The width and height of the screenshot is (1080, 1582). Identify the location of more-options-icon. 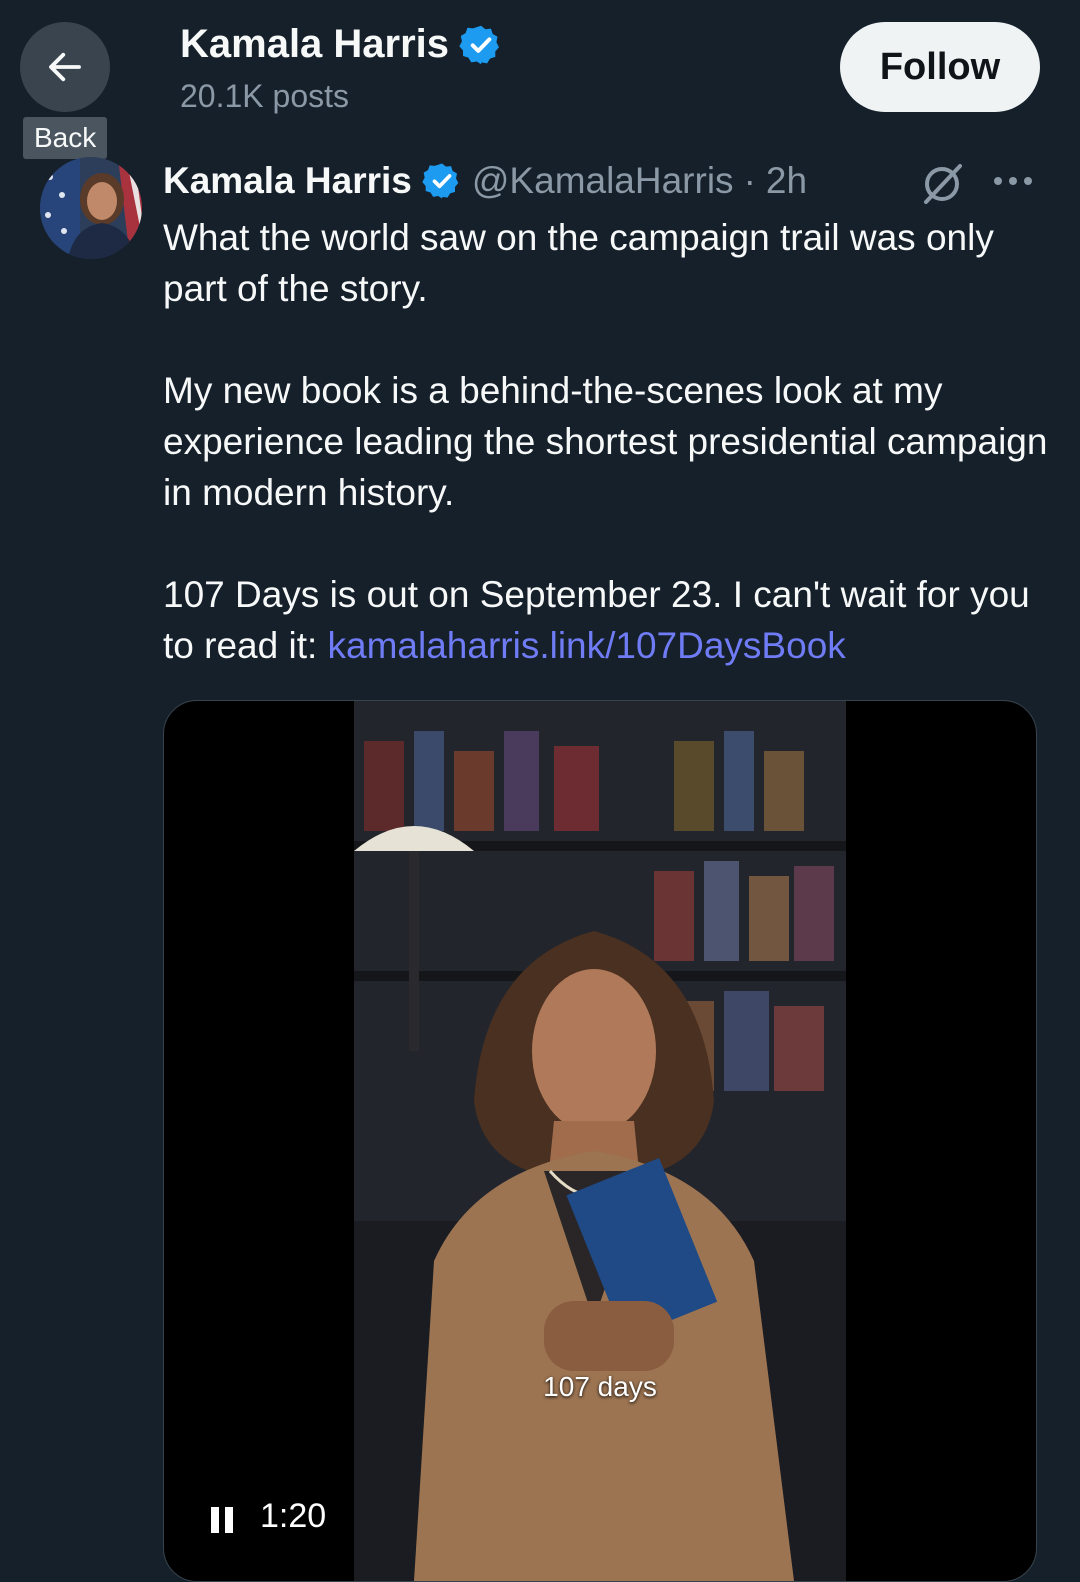
(1013, 181).